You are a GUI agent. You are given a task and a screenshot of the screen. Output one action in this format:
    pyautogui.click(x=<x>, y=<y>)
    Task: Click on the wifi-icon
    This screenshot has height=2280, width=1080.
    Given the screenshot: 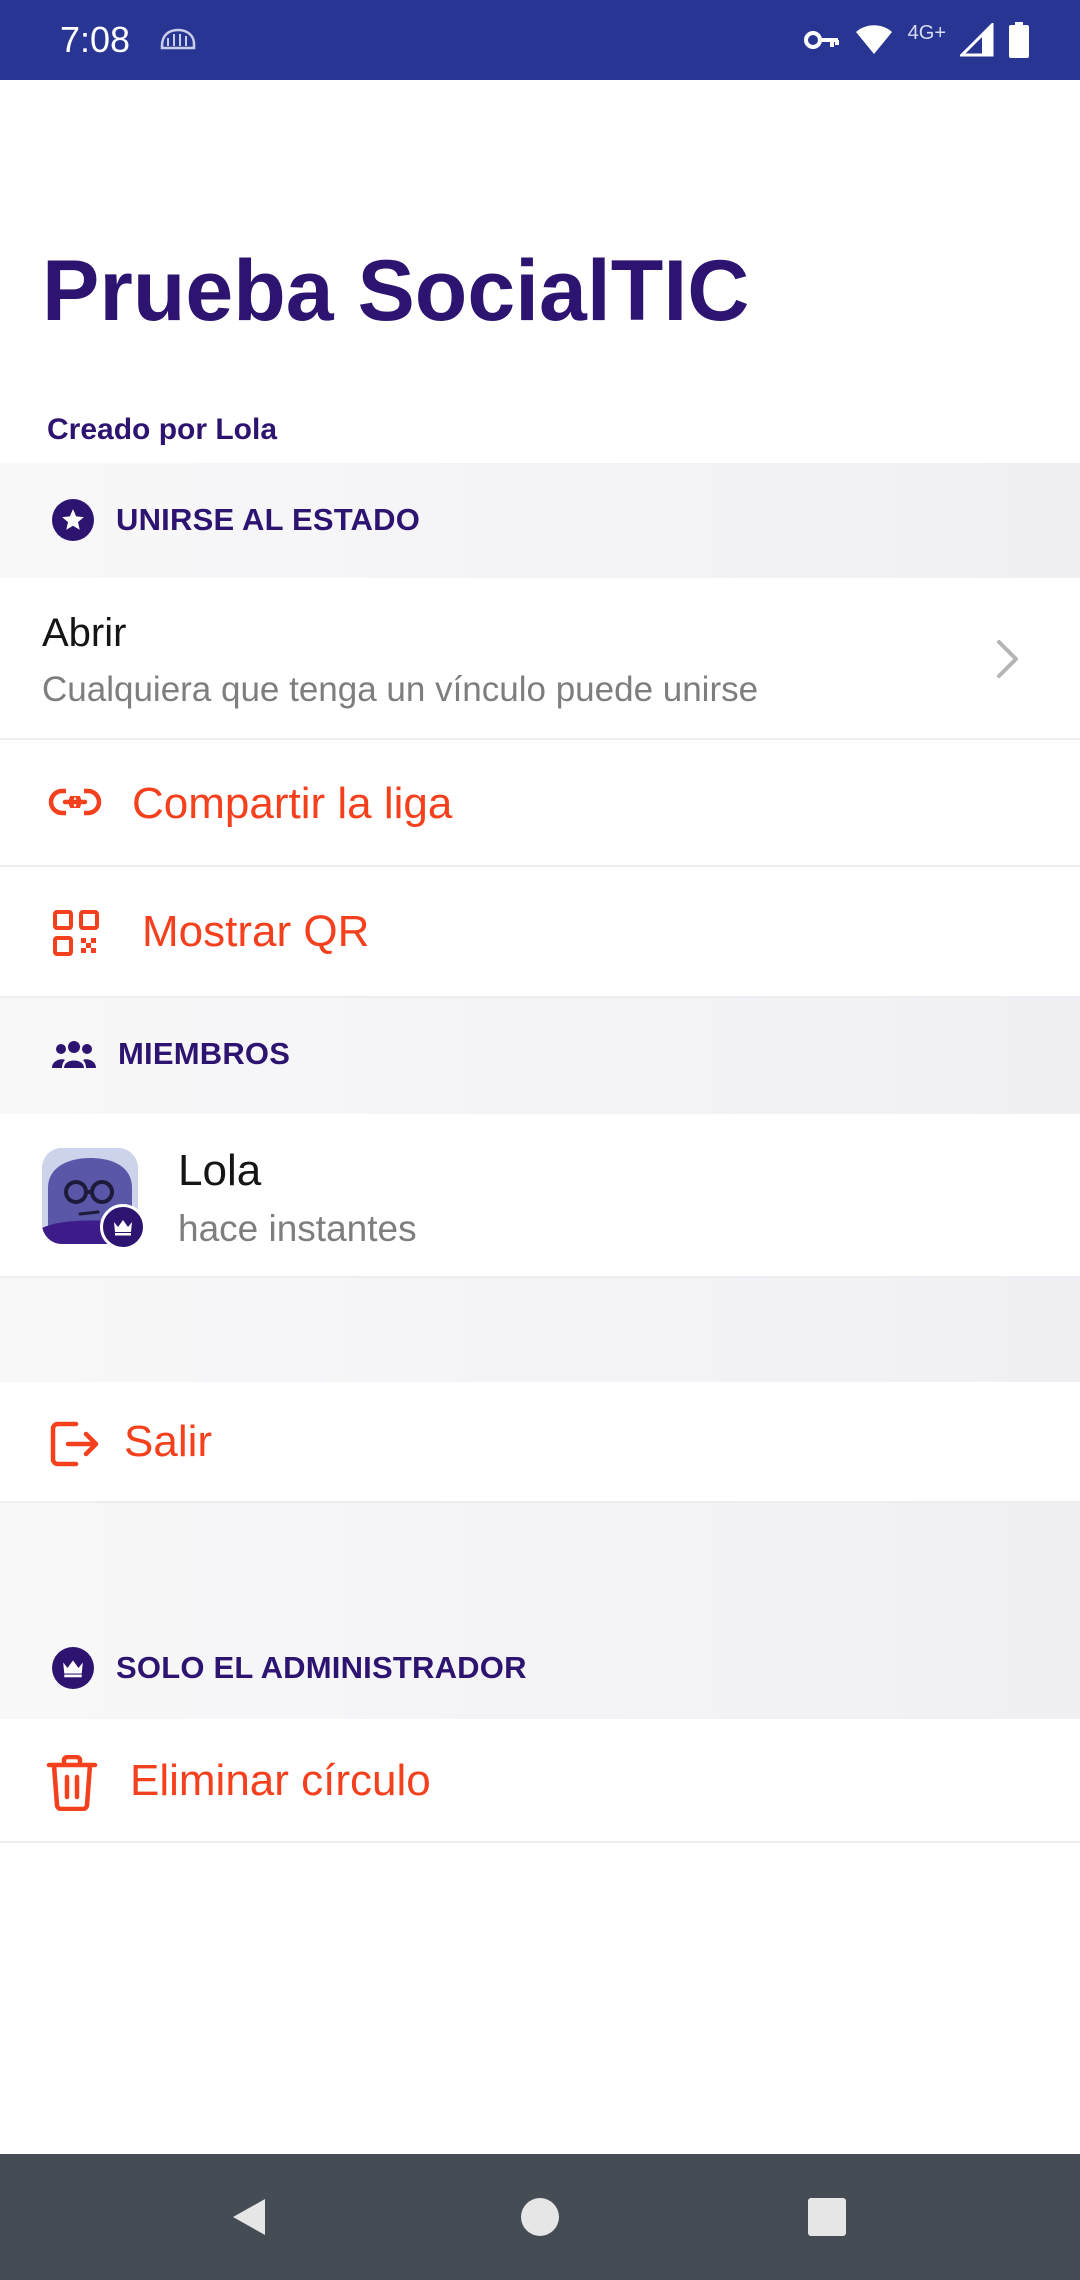 What is the action you would take?
    pyautogui.click(x=873, y=39)
    